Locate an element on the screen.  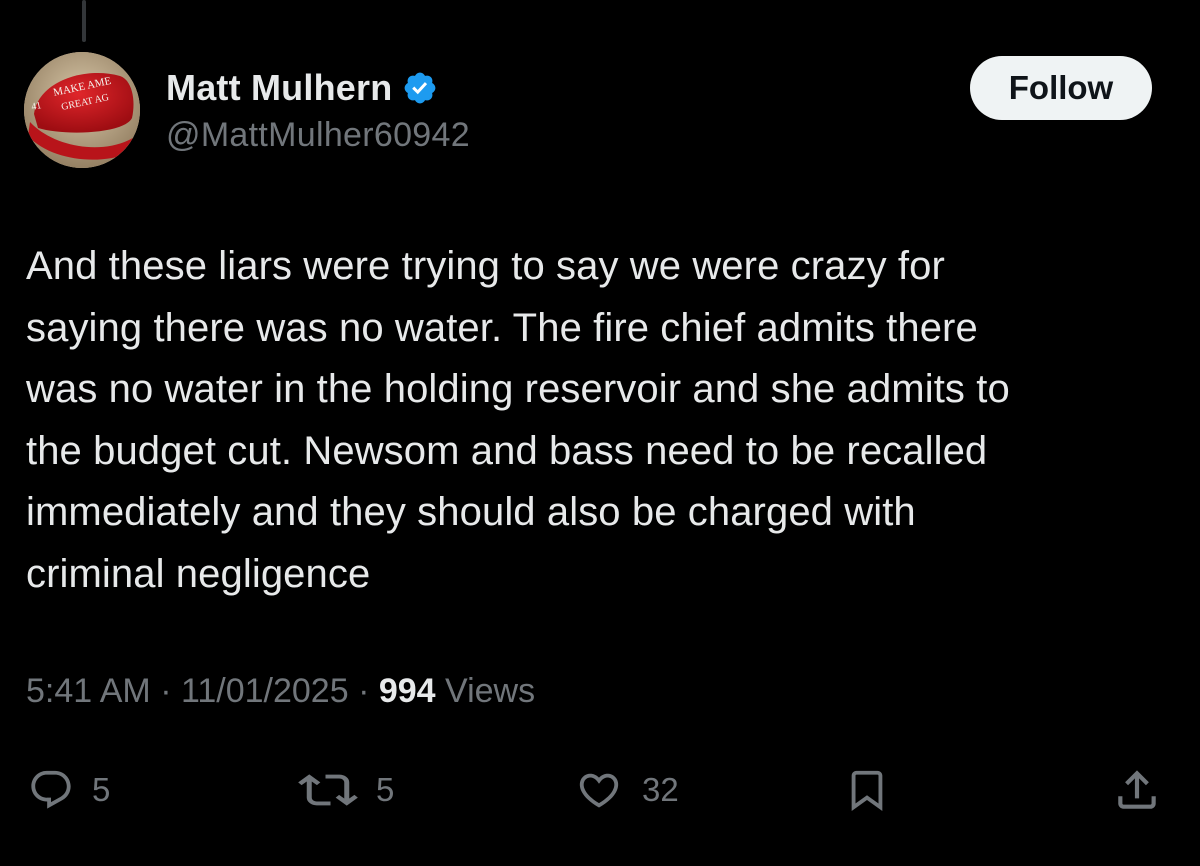
reply-count: 5 is located at coordinates (101, 789).